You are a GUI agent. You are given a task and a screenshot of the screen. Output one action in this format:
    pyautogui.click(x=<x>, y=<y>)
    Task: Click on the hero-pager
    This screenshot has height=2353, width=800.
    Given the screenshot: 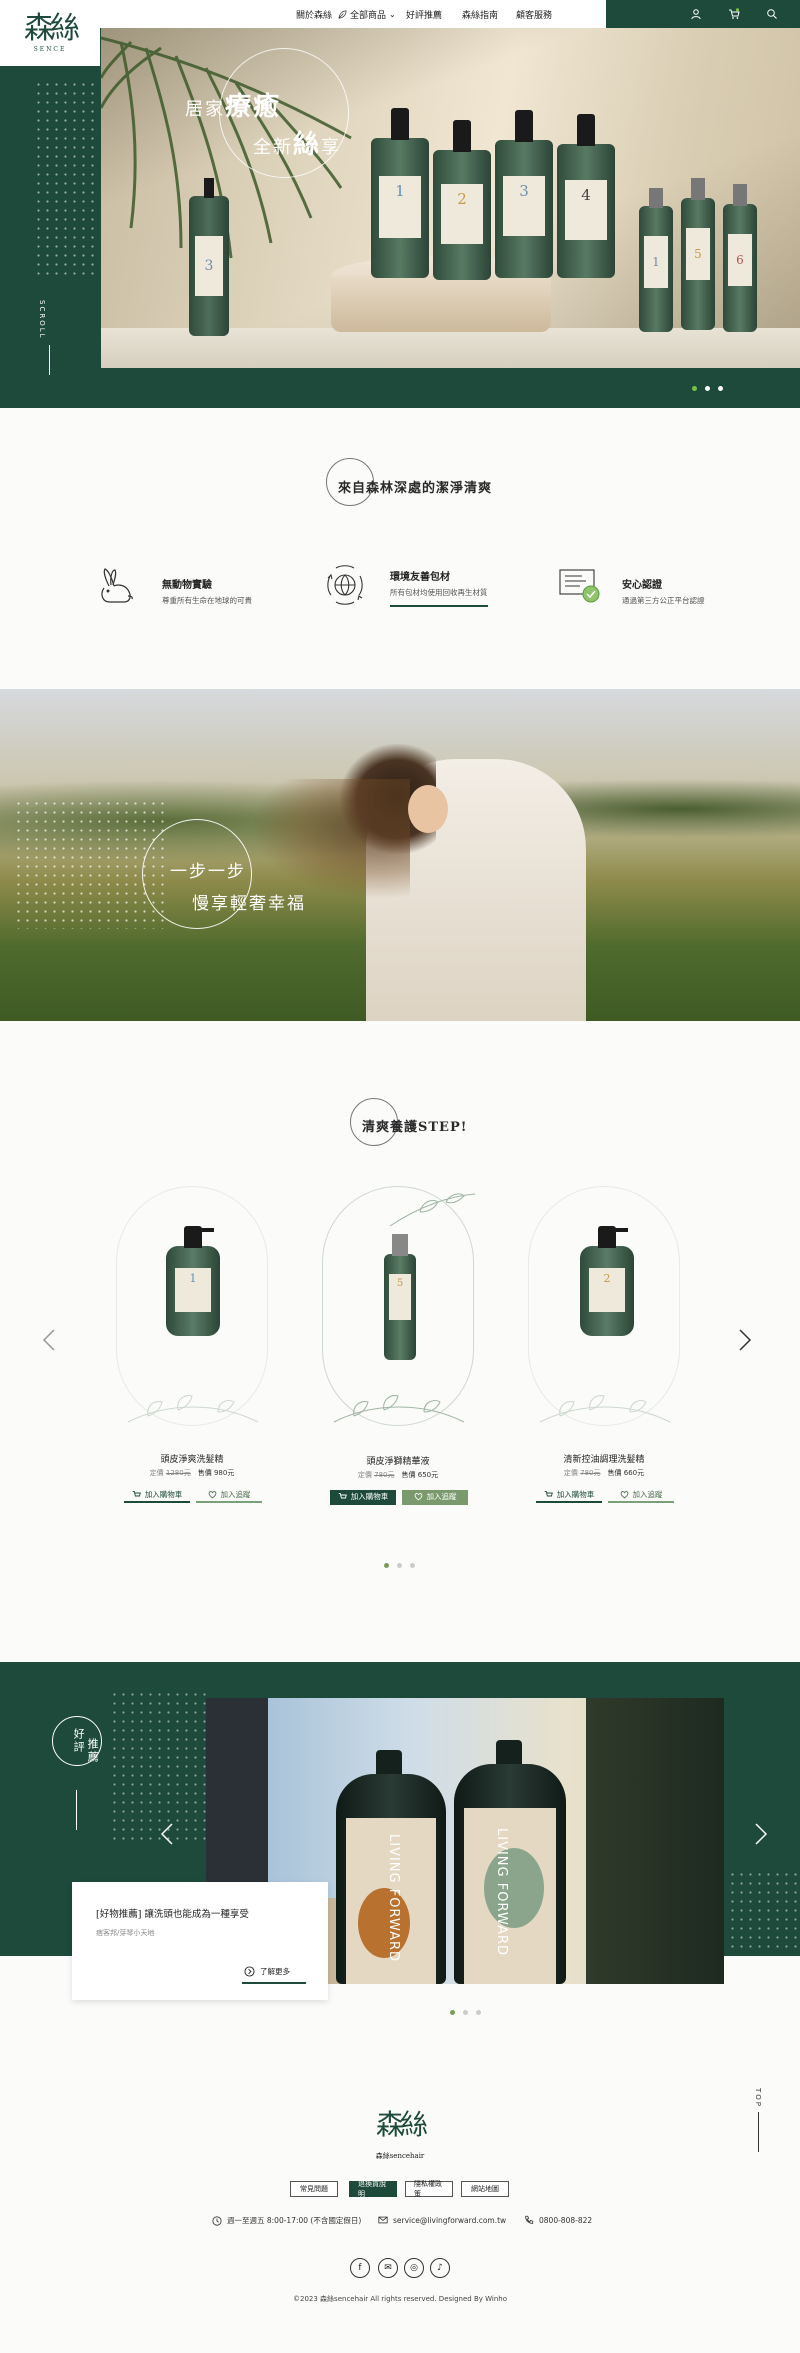 What is the action you would take?
    pyautogui.click(x=707, y=388)
    